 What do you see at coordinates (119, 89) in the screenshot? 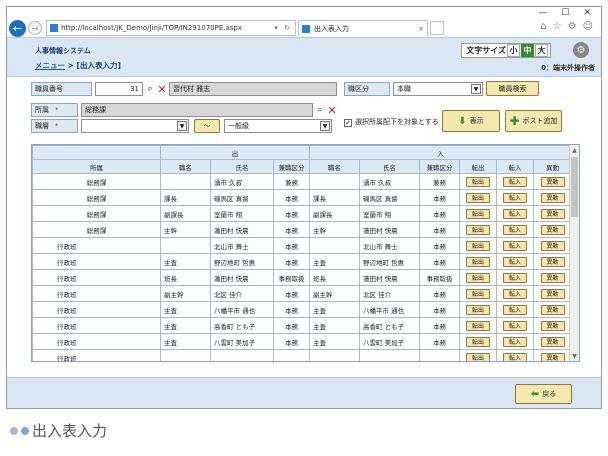
I see `staff-no-input: 31` at bounding box center [119, 89].